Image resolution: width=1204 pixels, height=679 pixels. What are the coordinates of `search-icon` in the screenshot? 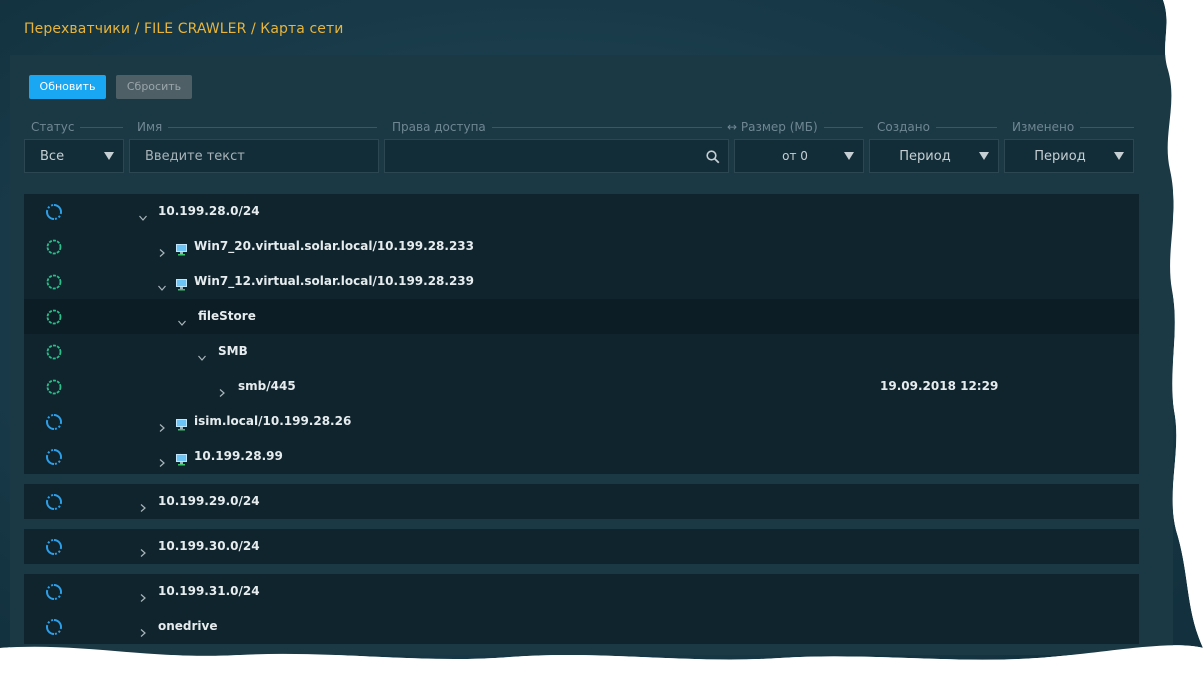 It's located at (713, 157).